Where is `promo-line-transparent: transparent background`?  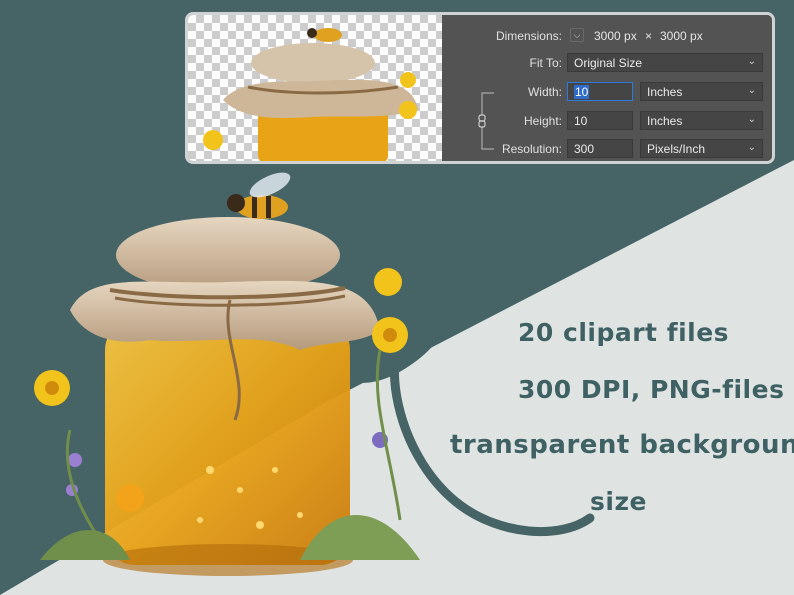 promo-line-transparent: transparent background is located at coordinates (622, 445).